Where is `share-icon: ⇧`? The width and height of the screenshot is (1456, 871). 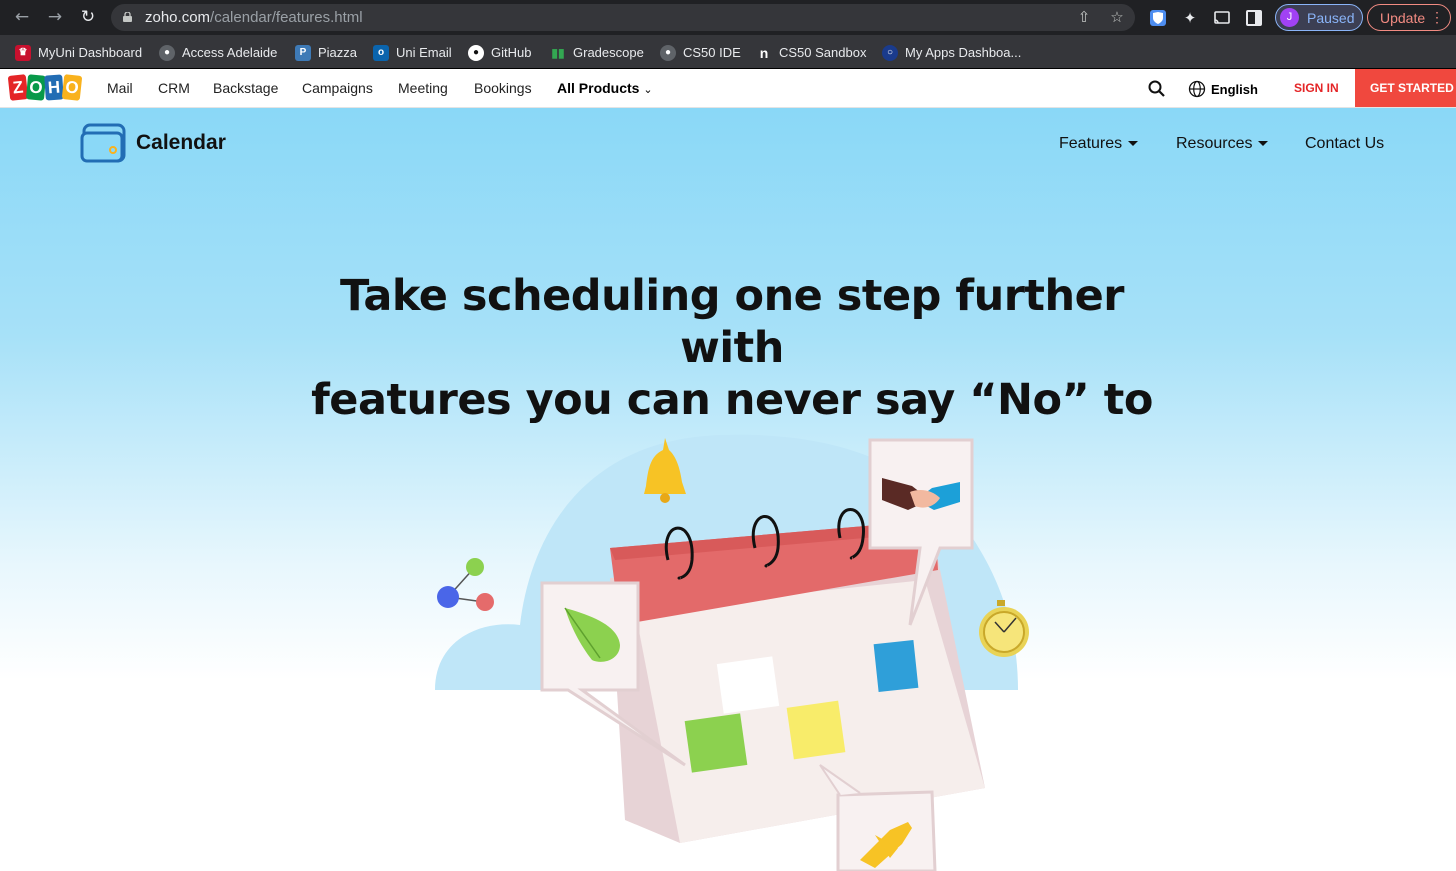
share-icon: ⇧ is located at coordinates (1084, 17).